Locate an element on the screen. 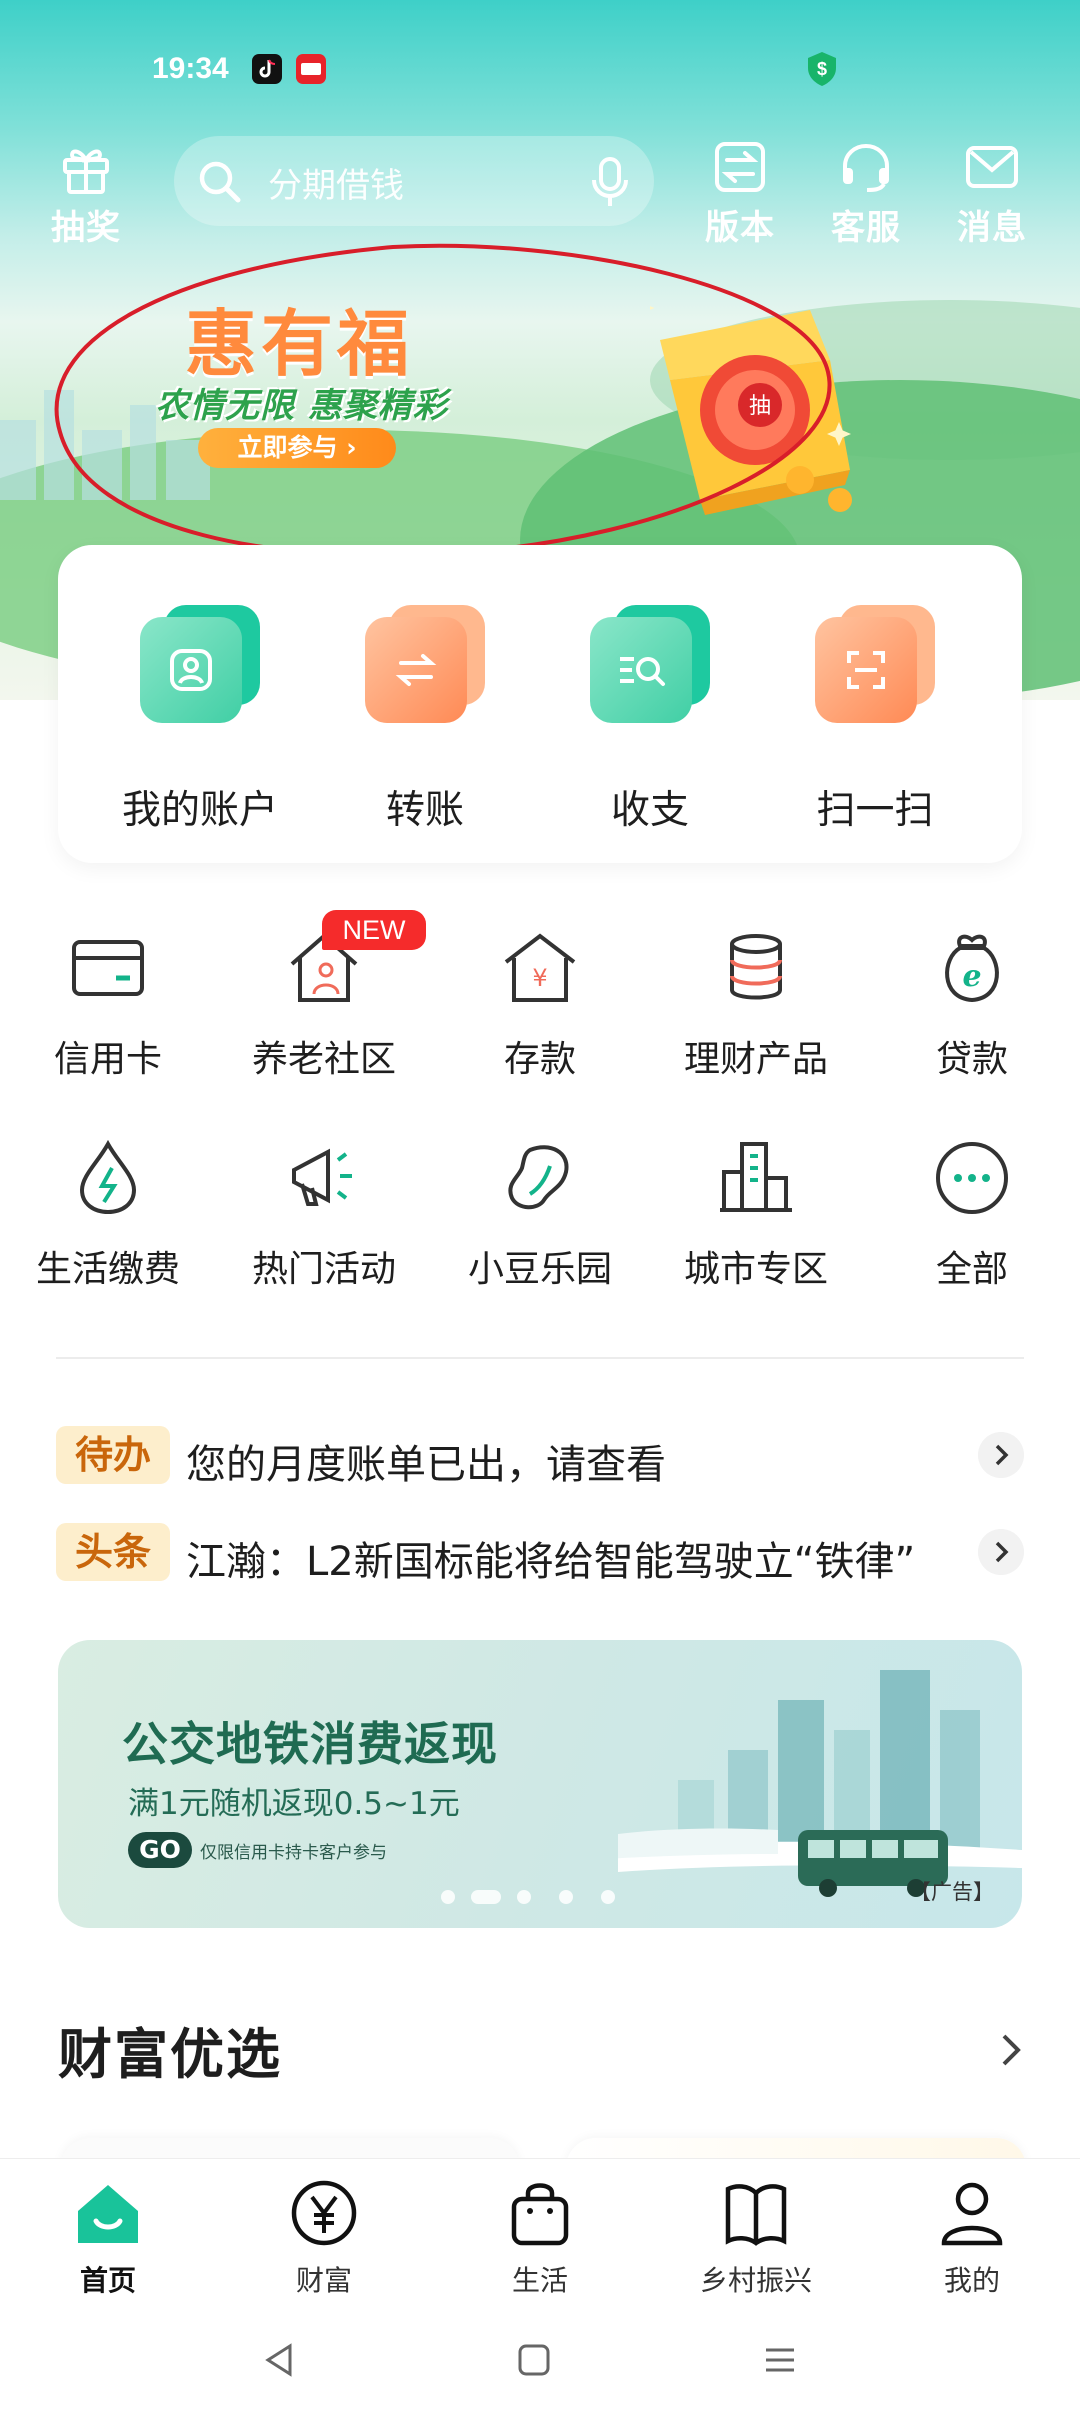 The width and height of the screenshot is (1080, 2412). news-app-icon is located at coordinates (311, 69).